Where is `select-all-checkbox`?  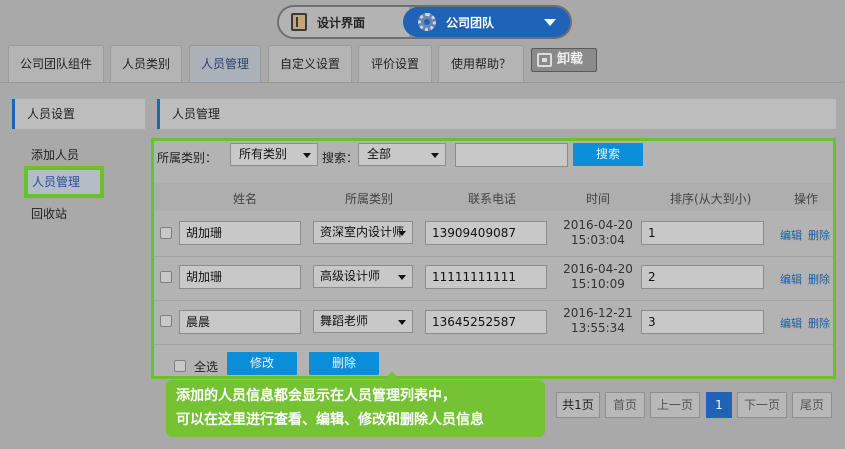 select-all-checkbox is located at coordinates (180, 366).